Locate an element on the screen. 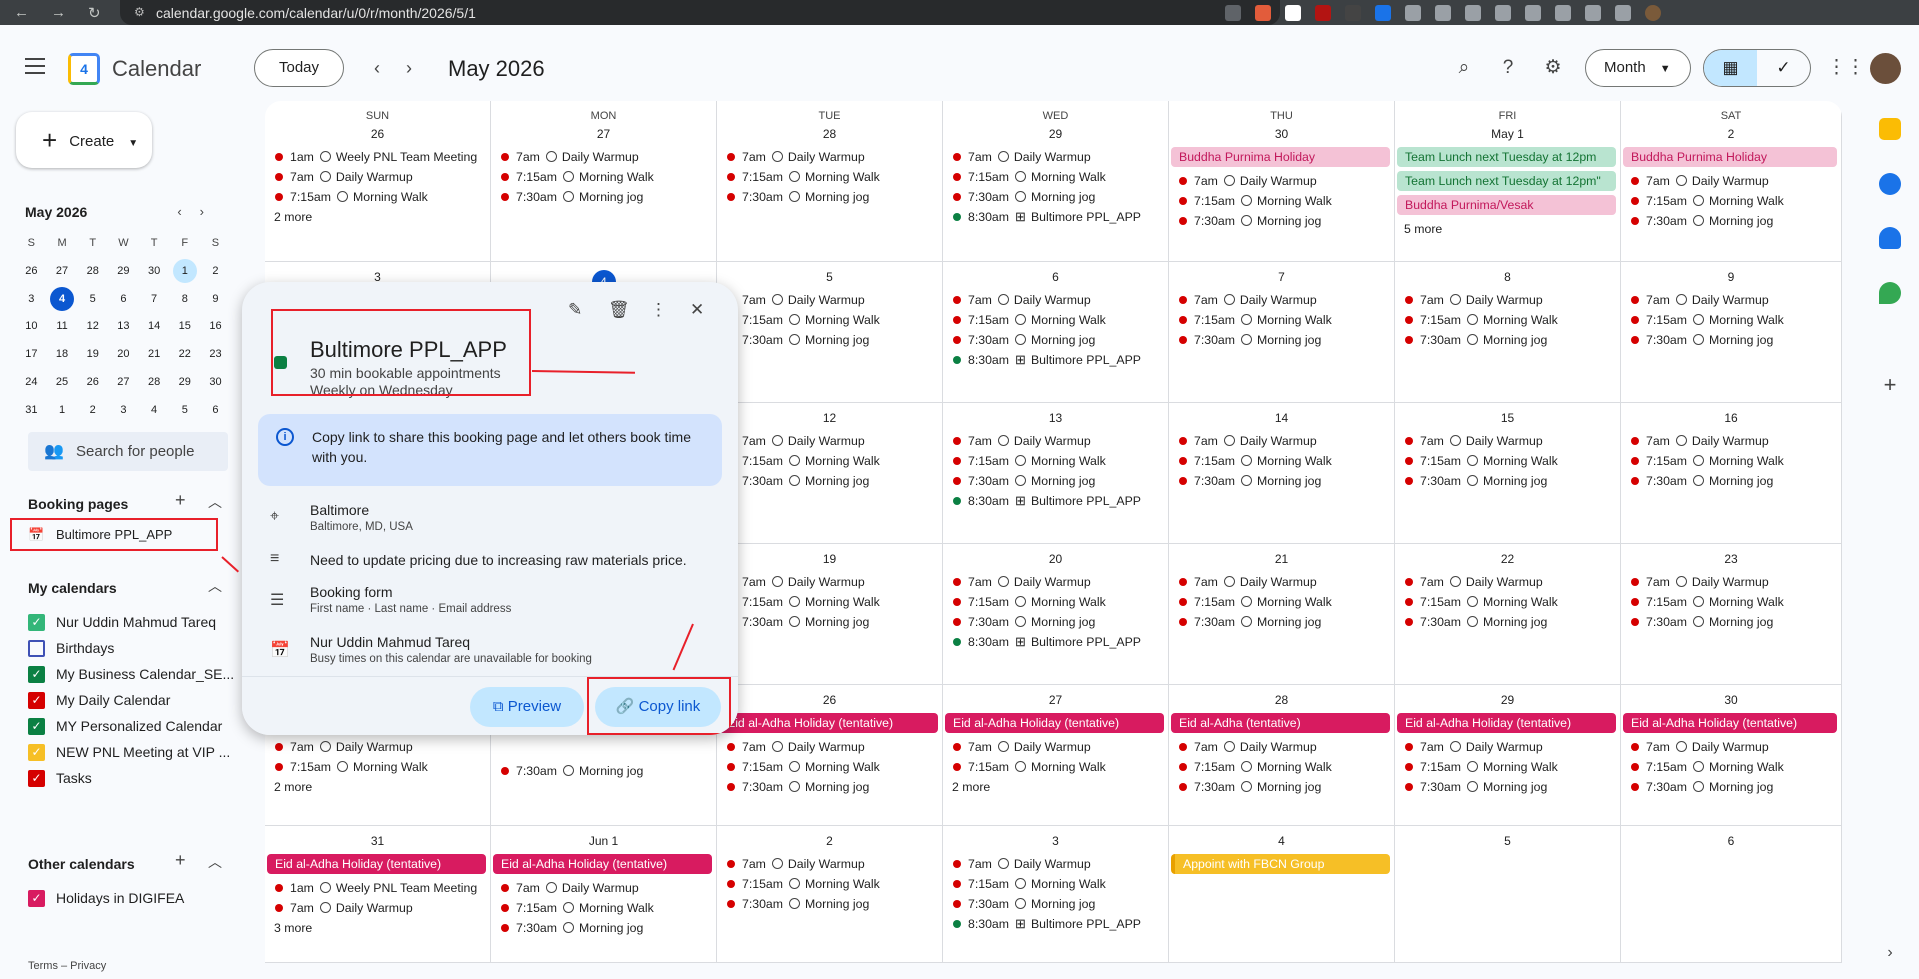 This screenshot has height=979, width=1919. calendar-list-item: Birthdays is located at coordinates (130, 648).